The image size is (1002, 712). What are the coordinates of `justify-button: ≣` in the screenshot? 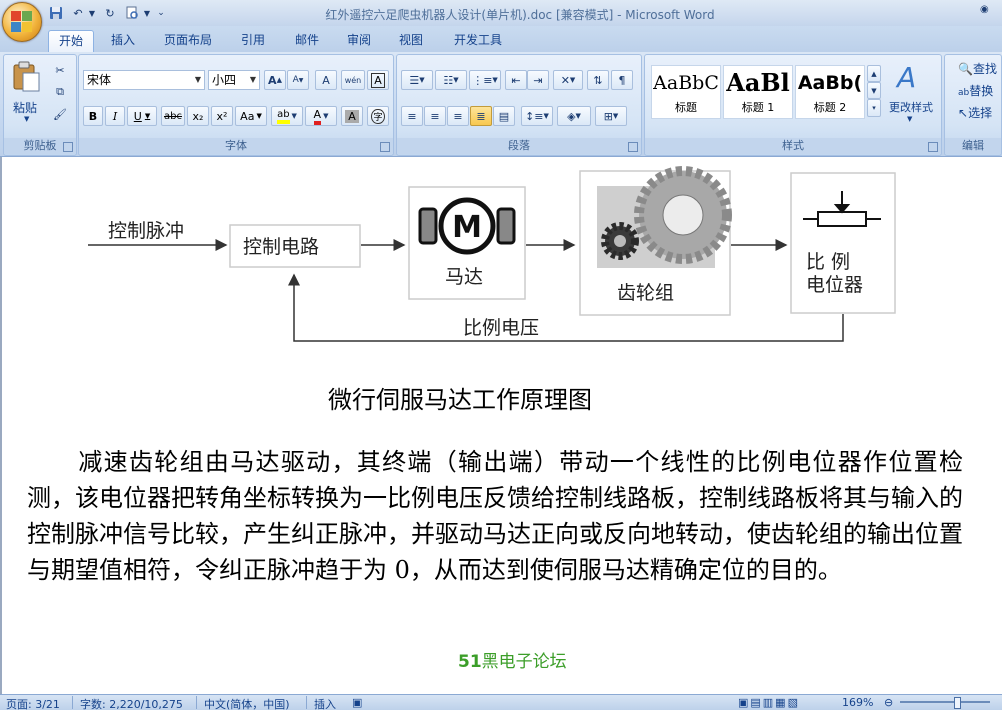 It's located at (481, 116).